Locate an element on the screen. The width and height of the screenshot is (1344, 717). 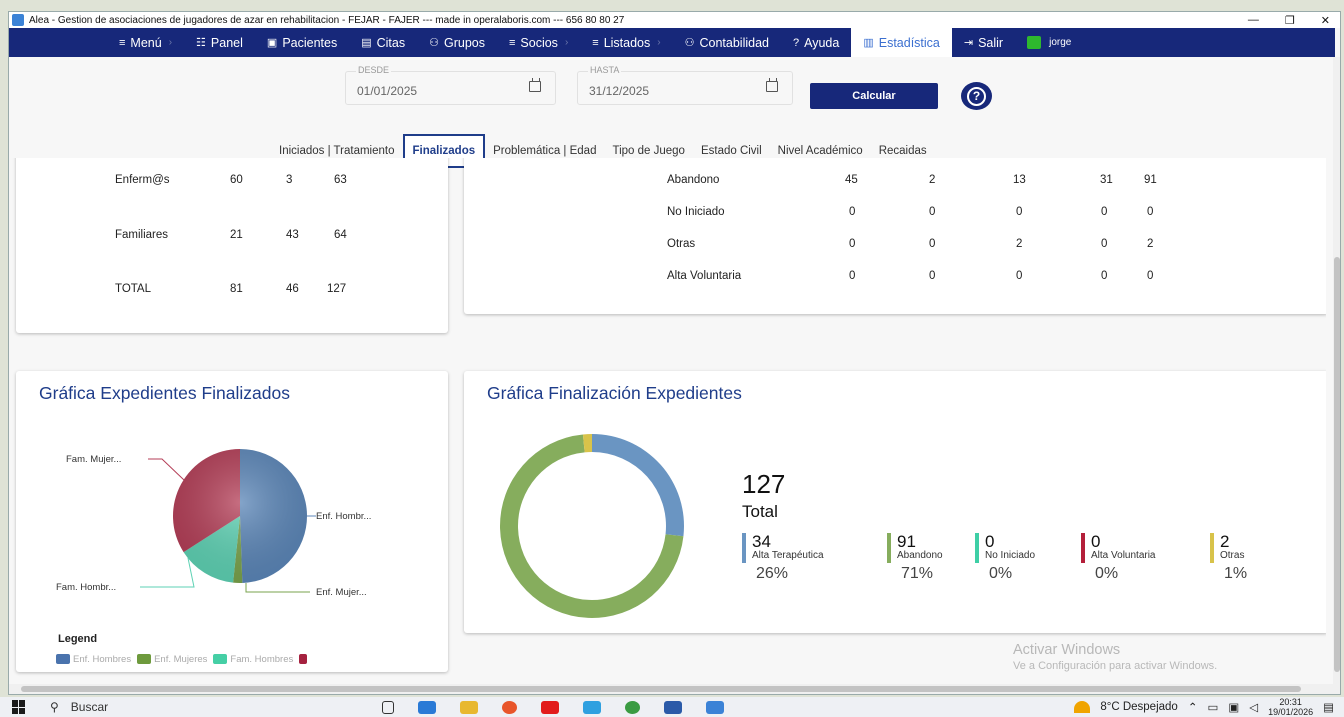
firefox-icon is located at coordinates (509, 707).